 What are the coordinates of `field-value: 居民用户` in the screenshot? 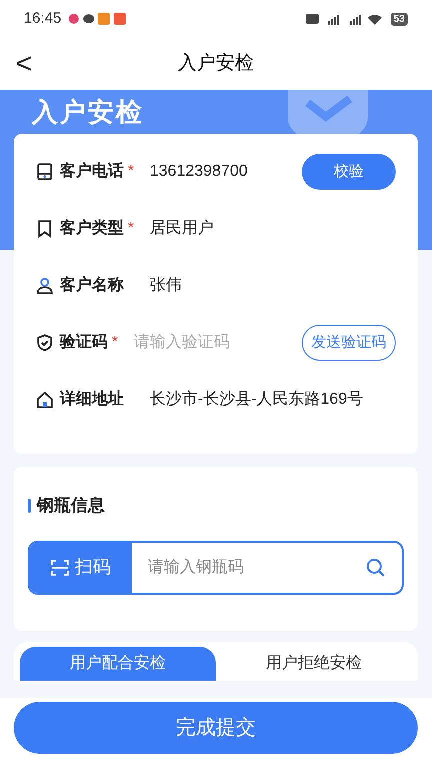 It's located at (182, 228).